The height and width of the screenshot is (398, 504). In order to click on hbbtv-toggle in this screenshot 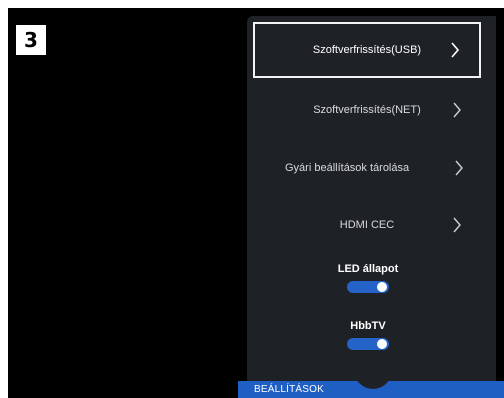, I will do `click(368, 344)`.